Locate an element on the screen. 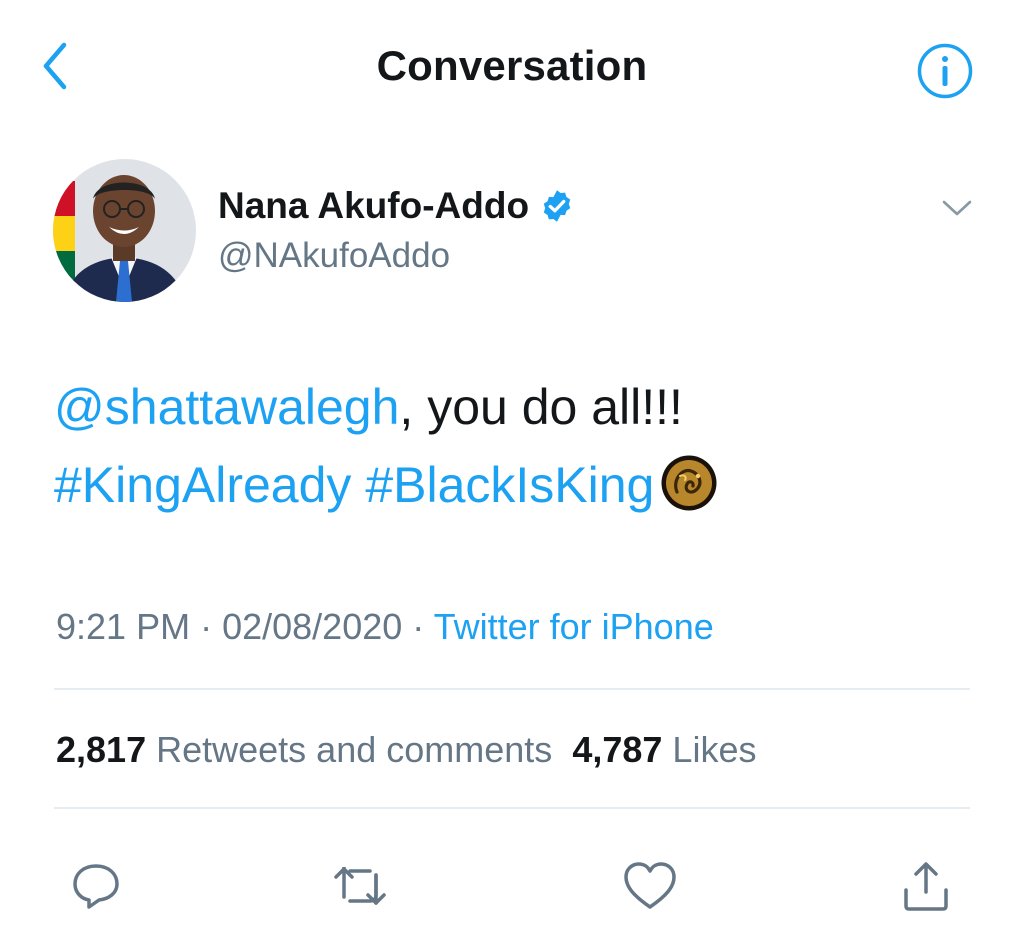 This screenshot has height=940, width=1024. back-button is located at coordinates (55, 66).